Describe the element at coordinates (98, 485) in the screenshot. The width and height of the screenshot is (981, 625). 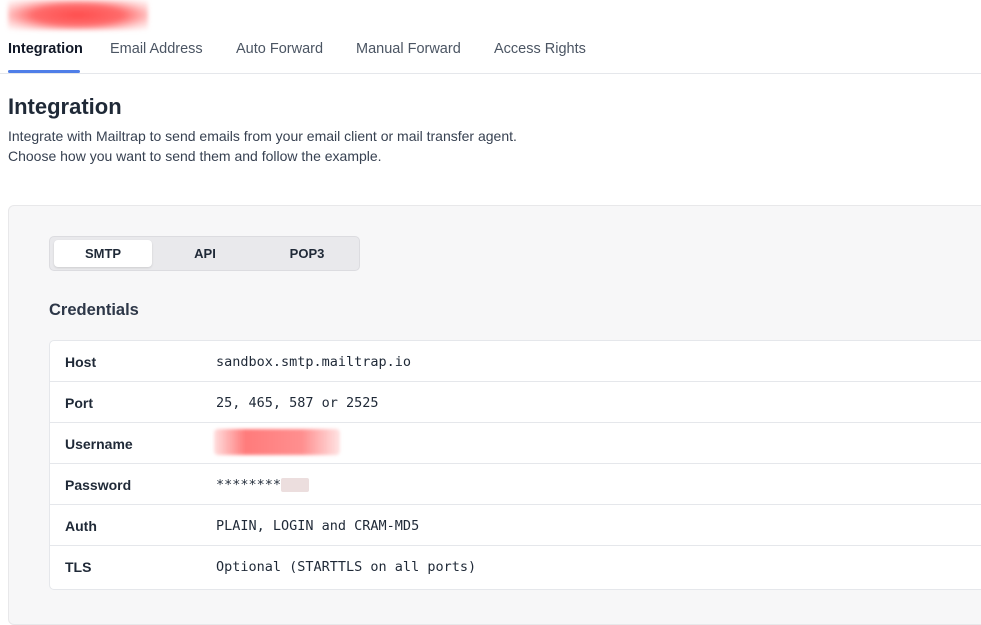
I see `credential-key: Password` at that location.